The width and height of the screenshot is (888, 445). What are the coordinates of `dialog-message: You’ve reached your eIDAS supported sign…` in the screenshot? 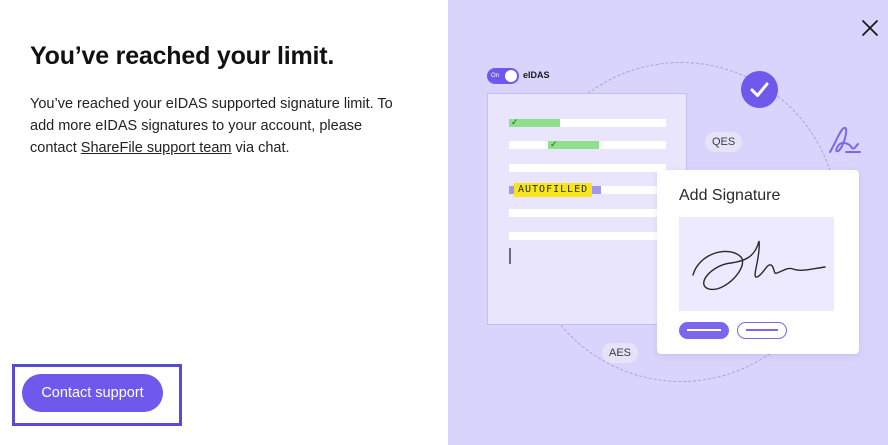 It's located at (220, 126).